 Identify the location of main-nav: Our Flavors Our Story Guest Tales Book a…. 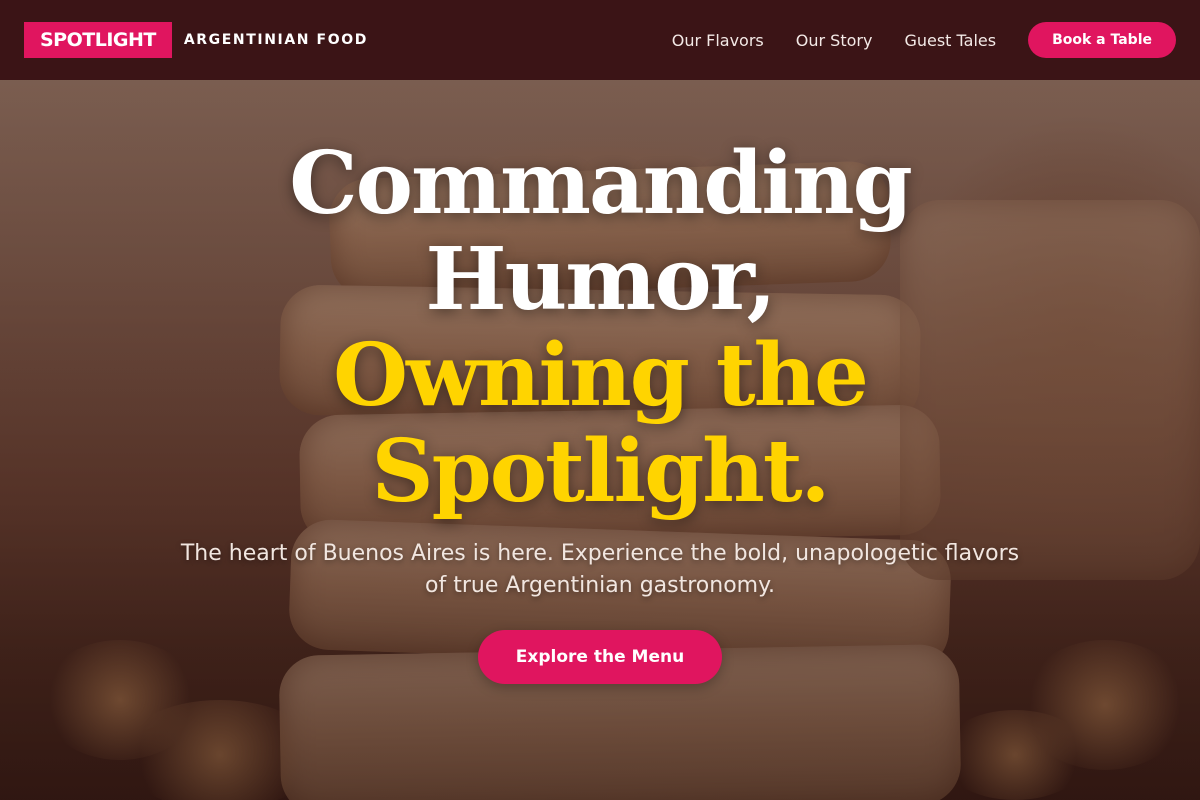
(924, 40).